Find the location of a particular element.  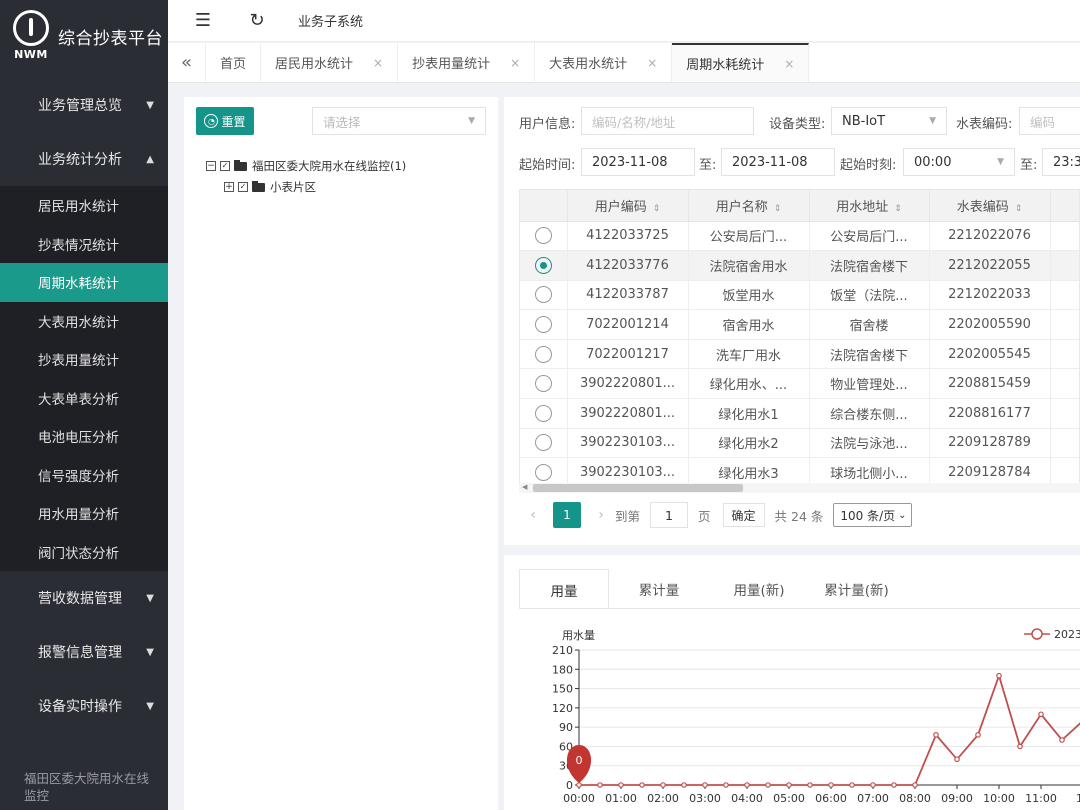

page-size-select: 100 条/页 ⌄ is located at coordinates (872, 515).